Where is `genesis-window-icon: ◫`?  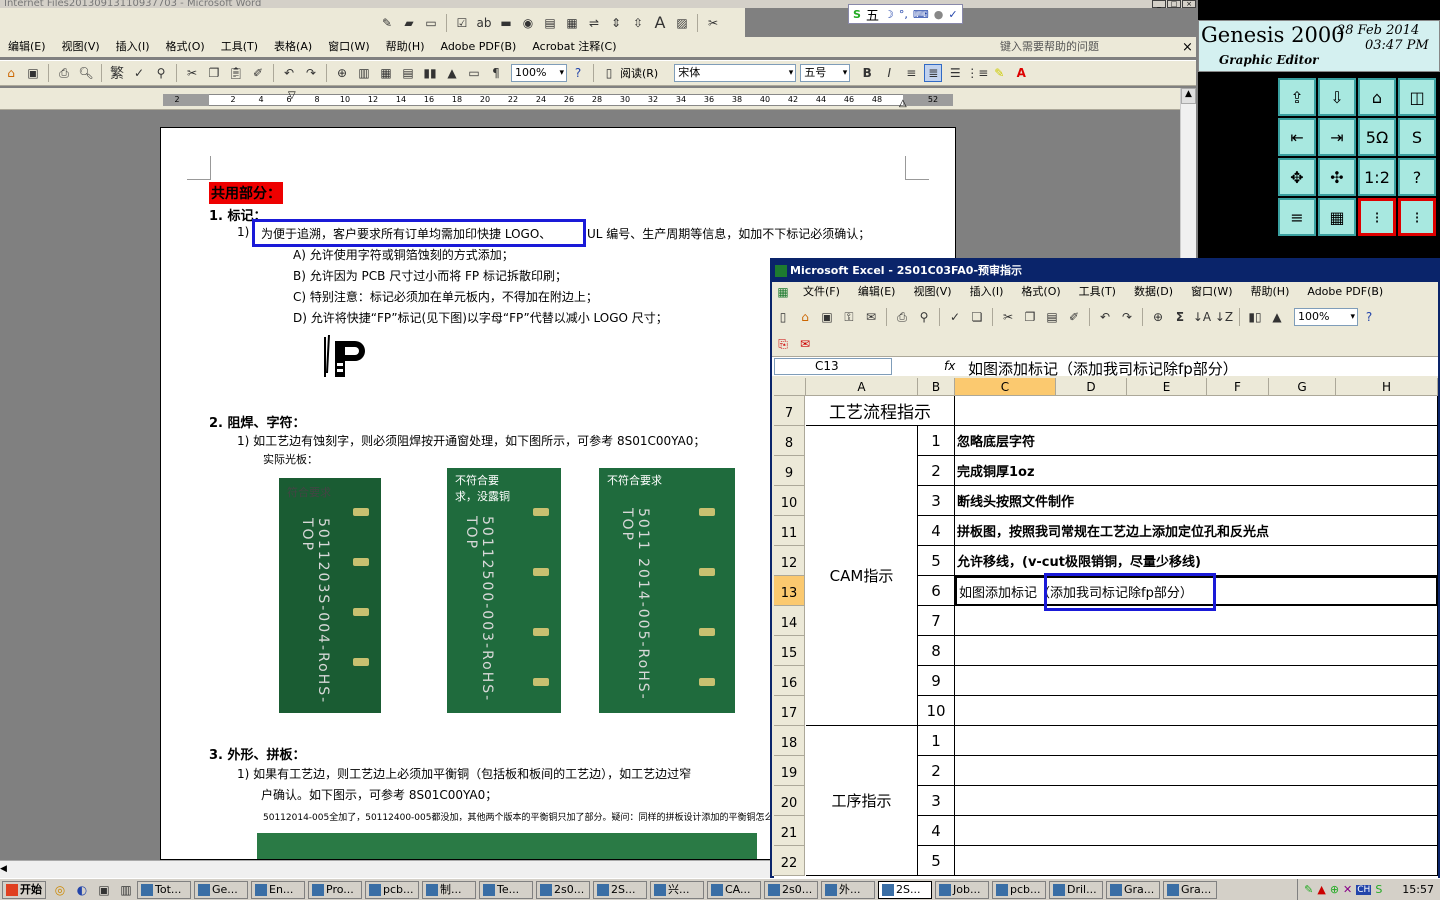
genesis-window-icon: ◫ is located at coordinates (1417, 97).